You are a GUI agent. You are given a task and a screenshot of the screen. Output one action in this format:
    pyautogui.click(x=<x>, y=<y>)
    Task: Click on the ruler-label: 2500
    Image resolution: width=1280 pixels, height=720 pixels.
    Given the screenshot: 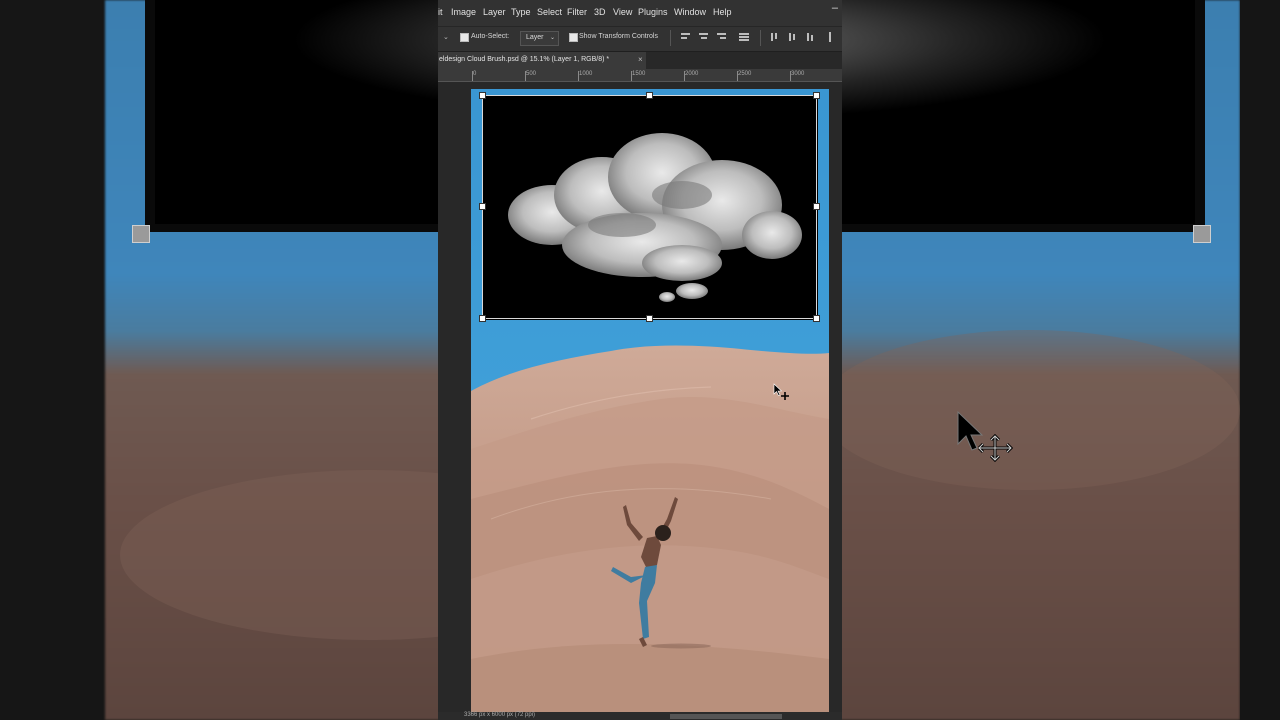 What is the action you would take?
    pyautogui.click(x=745, y=74)
    